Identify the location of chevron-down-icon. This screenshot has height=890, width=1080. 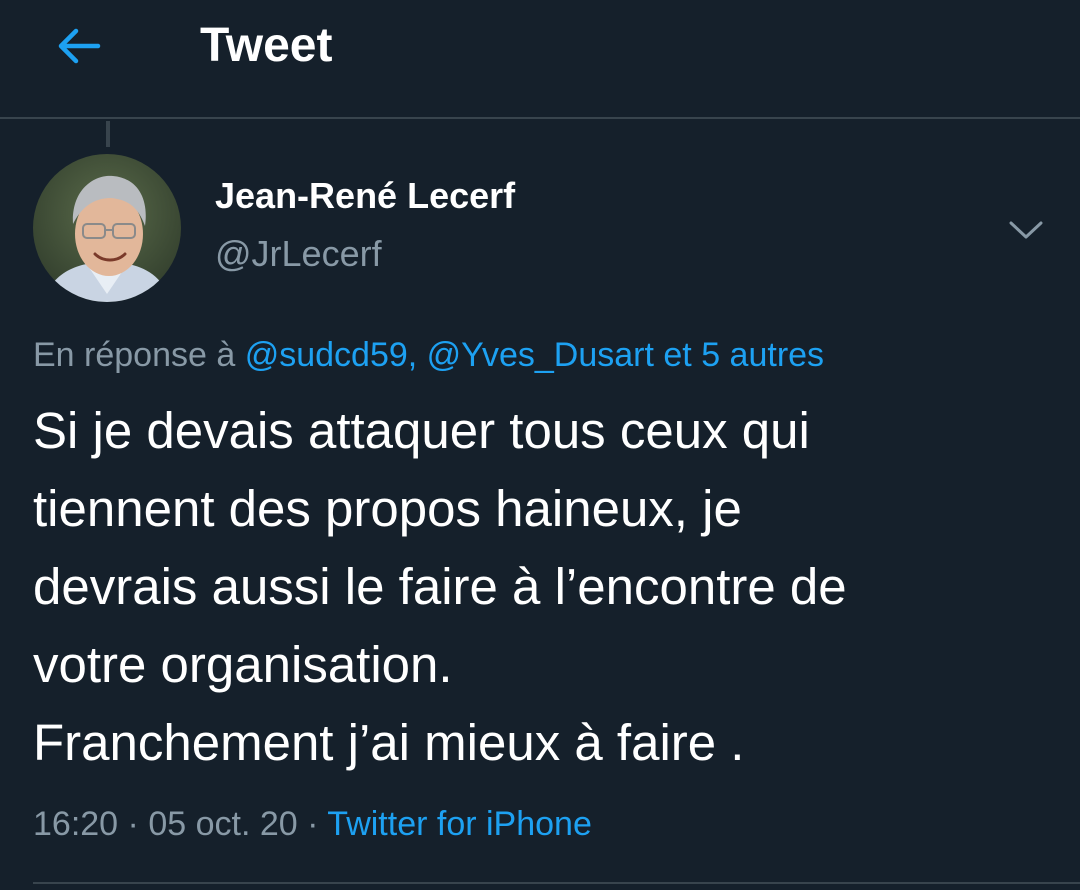
(1026, 230).